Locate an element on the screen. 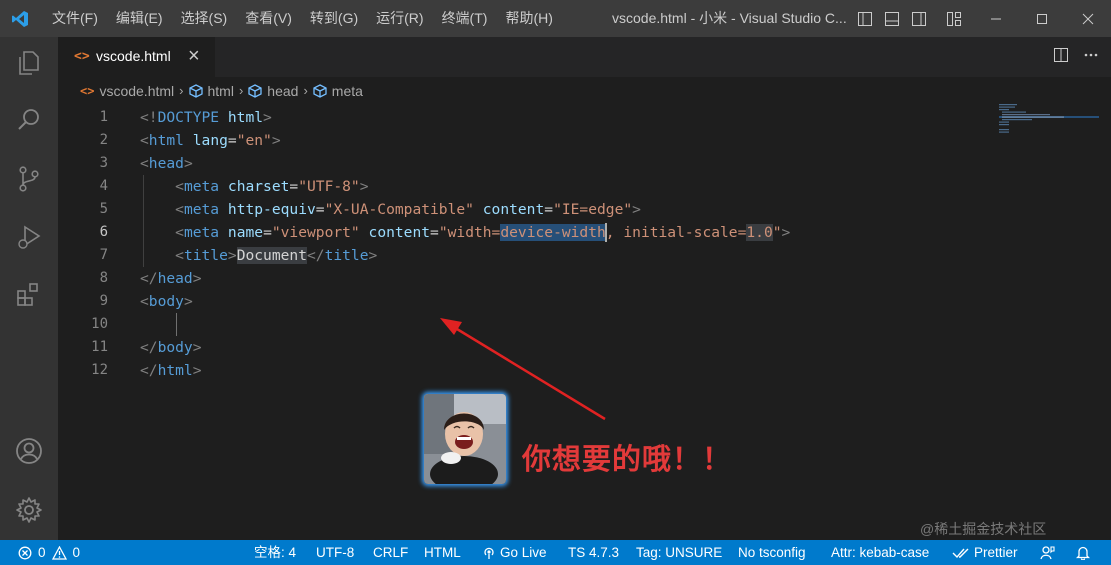  indentation-status: 空格: 4 is located at coordinates (275, 552).